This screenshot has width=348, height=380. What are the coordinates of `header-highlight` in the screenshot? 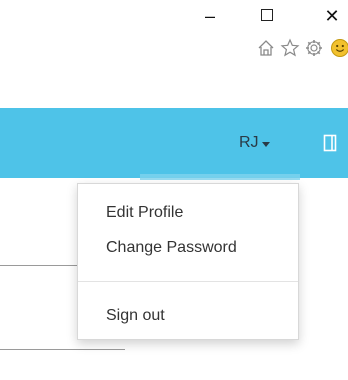 It's located at (220, 177).